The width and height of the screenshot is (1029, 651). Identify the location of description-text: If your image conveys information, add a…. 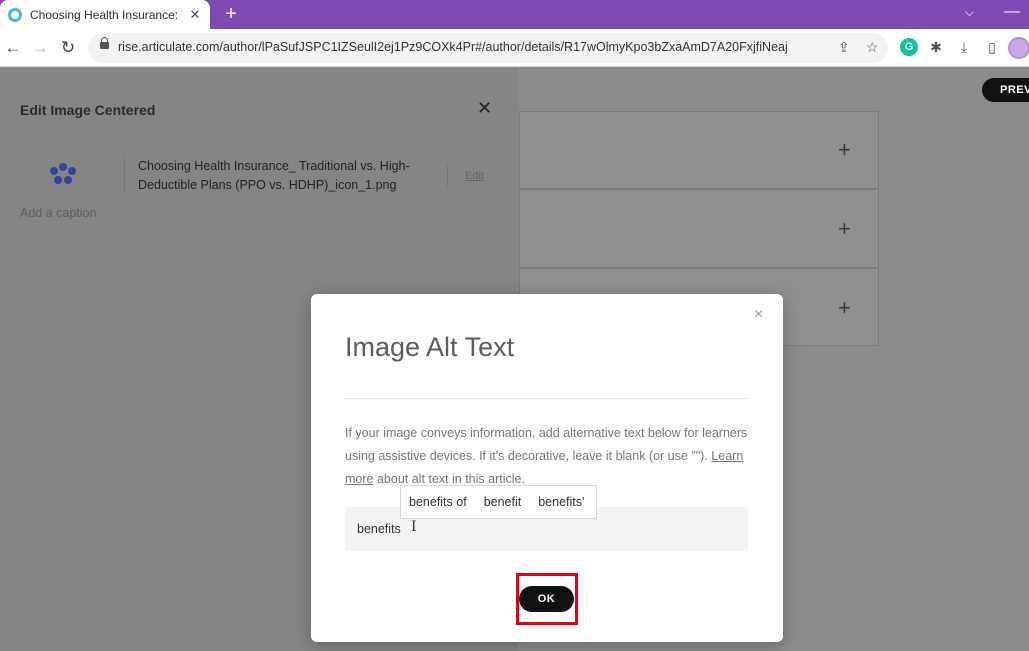
(546, 444).